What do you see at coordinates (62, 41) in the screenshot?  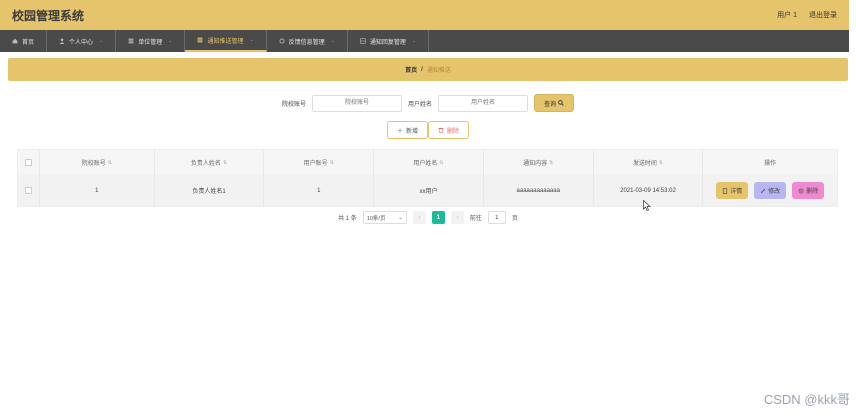 I see `user-icon` at bounding box center [62, 41].